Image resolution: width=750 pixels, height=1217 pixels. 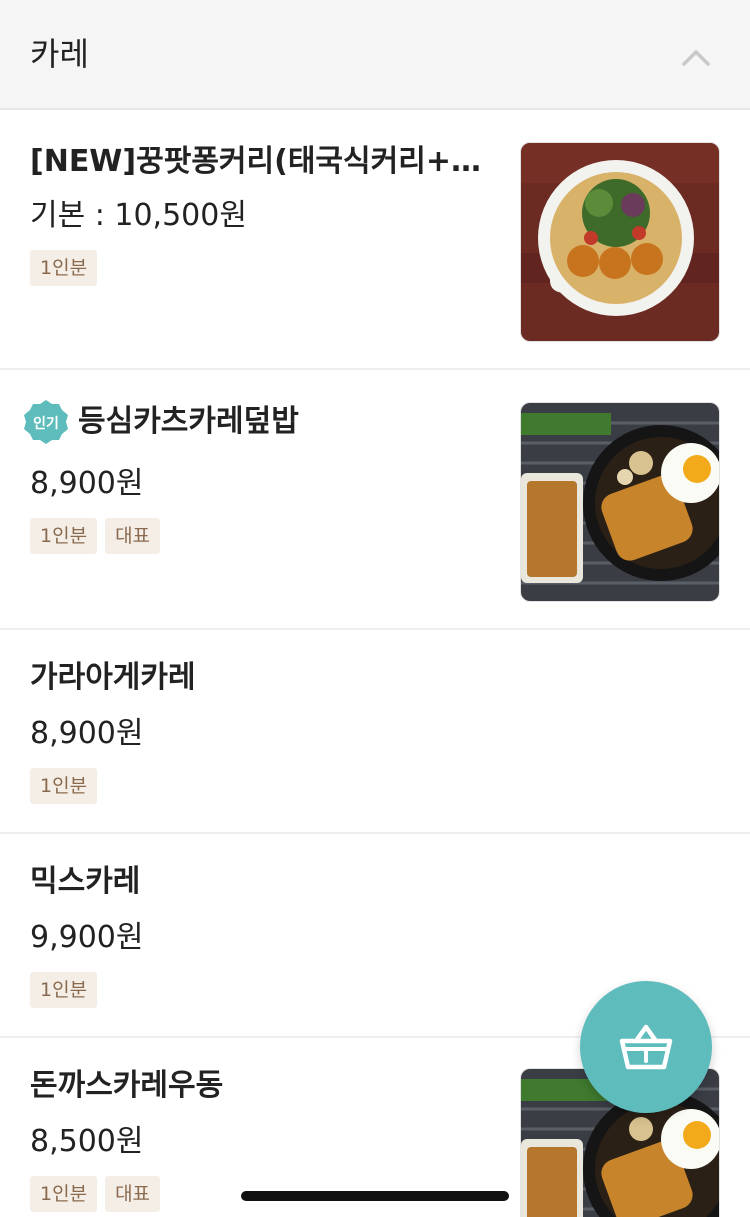 What do you see at coordinates (138, 215) in the screenshot?
I see `item-price: 기본 : 10,500원` at bounding box center [138, 215].